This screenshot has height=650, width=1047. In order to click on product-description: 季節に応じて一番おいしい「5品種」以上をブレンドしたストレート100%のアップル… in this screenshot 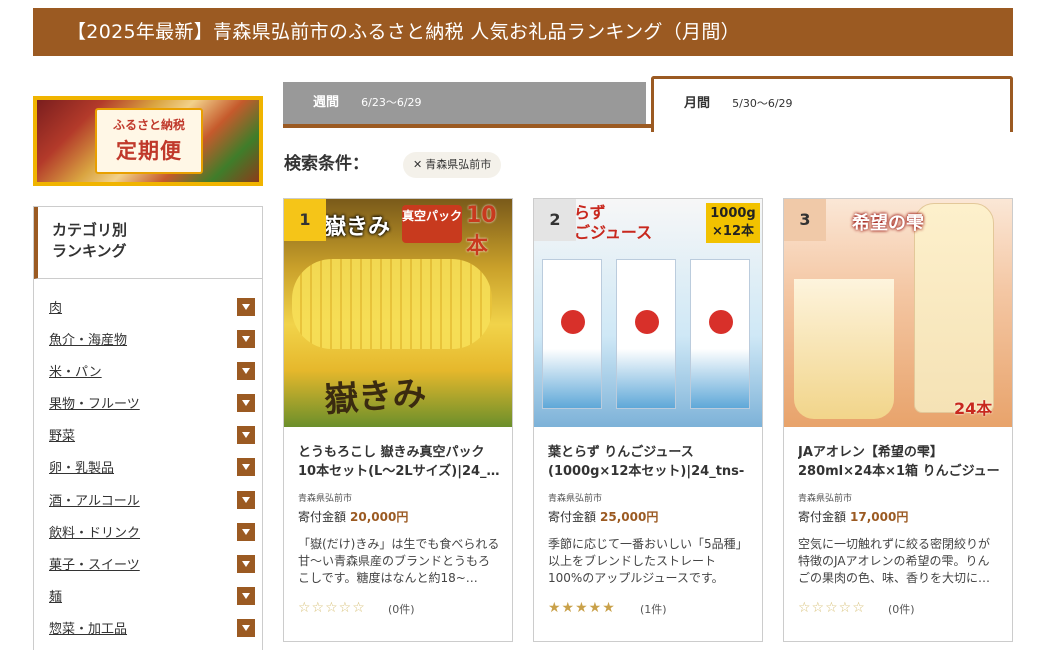, I will do `click(648, 561)`.